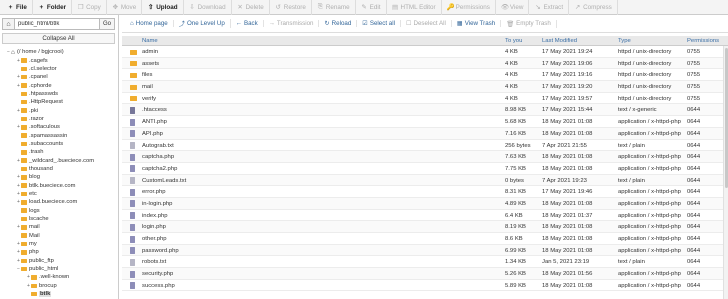 This screenshot has height=299, width=728. Describe the element at coordinates (59, 269) in the screenshot. I see `tree-item: − public_html` at that location.